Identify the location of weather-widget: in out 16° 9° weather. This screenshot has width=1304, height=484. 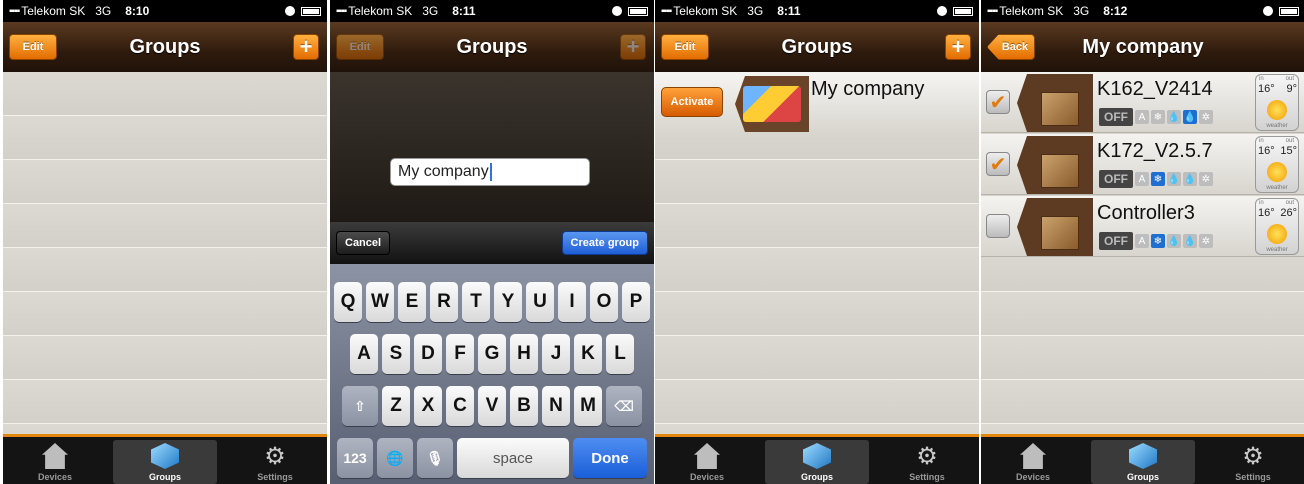
(1277, 102).